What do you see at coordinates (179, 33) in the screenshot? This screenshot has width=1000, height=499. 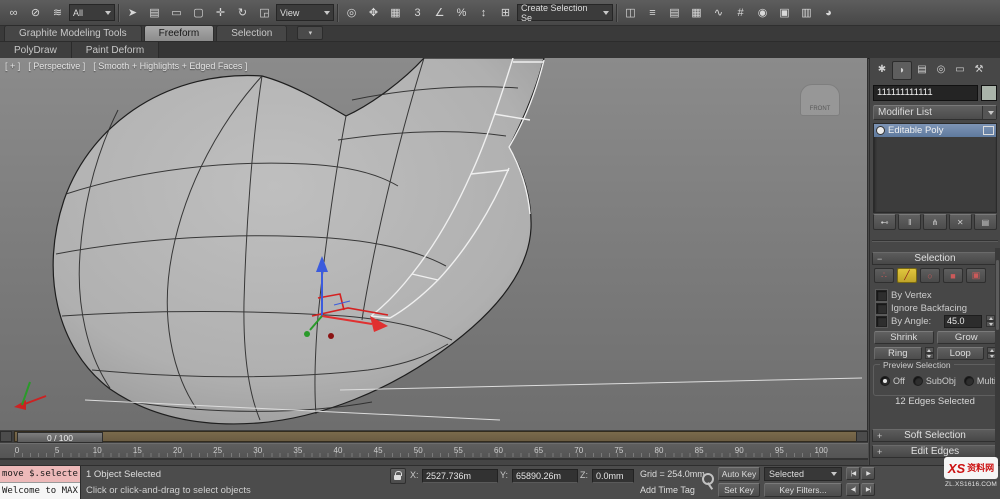 I see `tab-freeform: Freeform` at bounding box center [179, 33].